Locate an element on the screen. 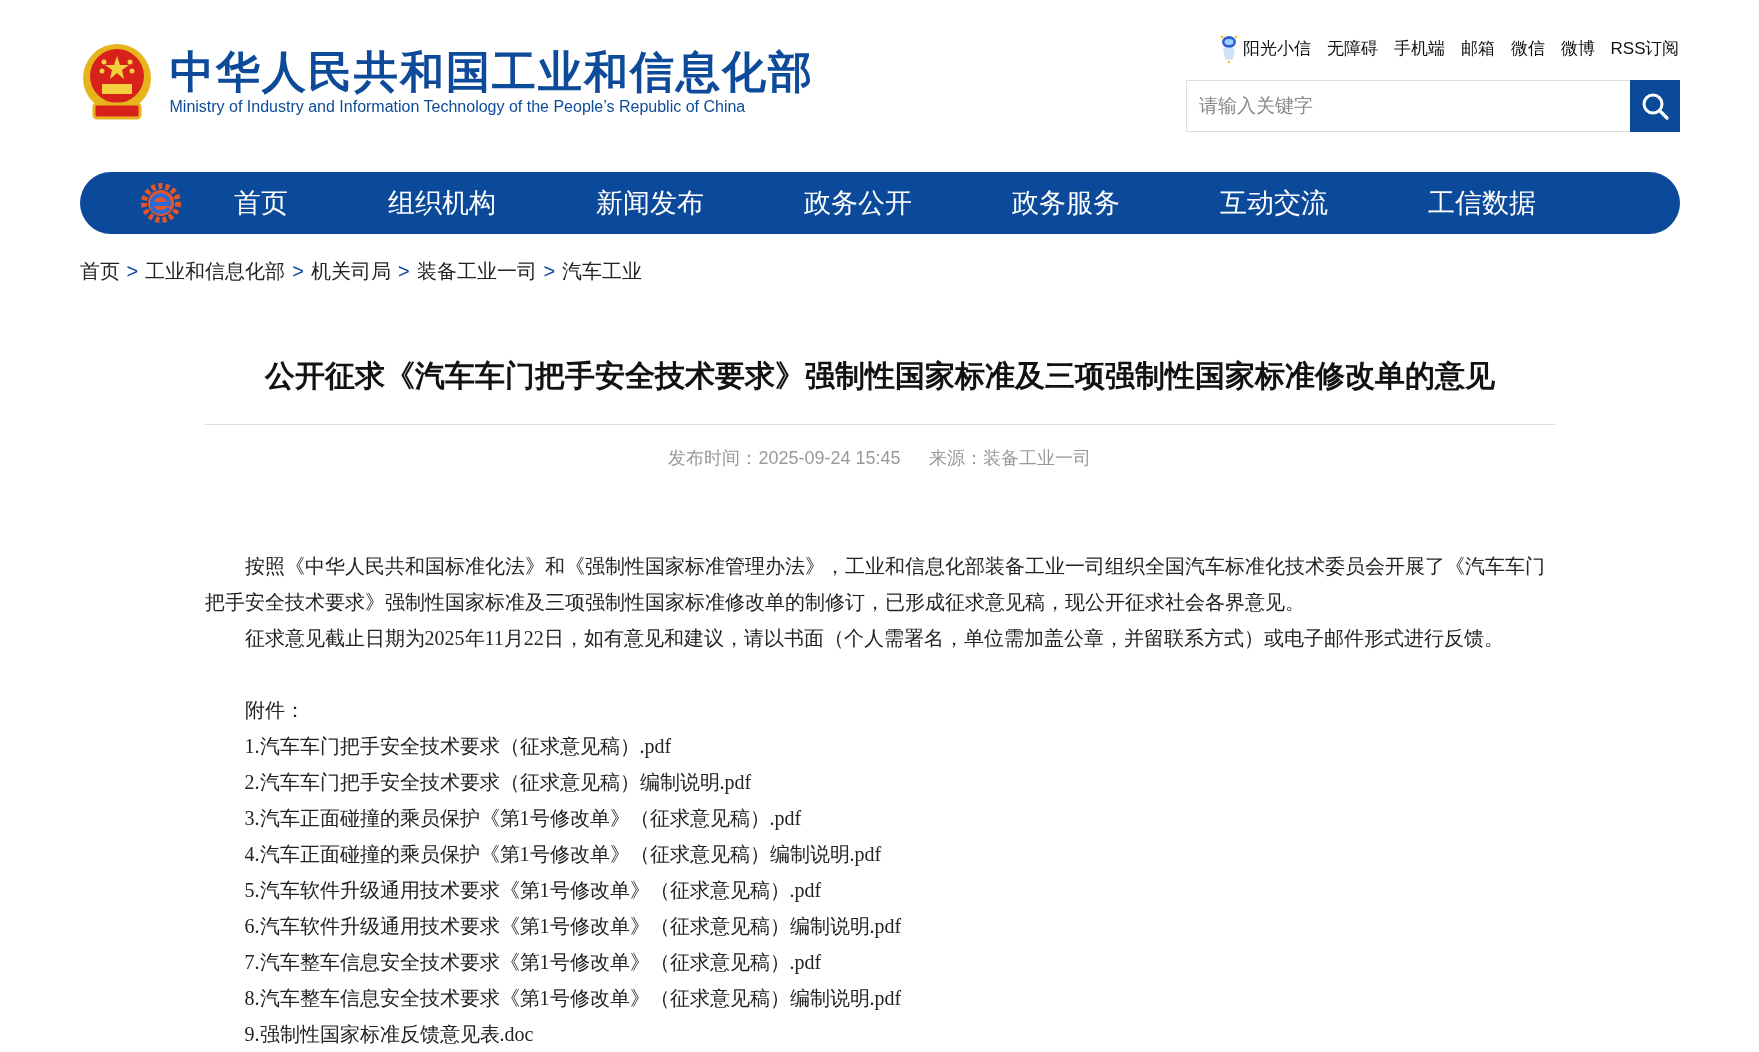 The width and height of the screenshot is (1759, 1052). gear-logo-icon is located at coordinates (160, 203).